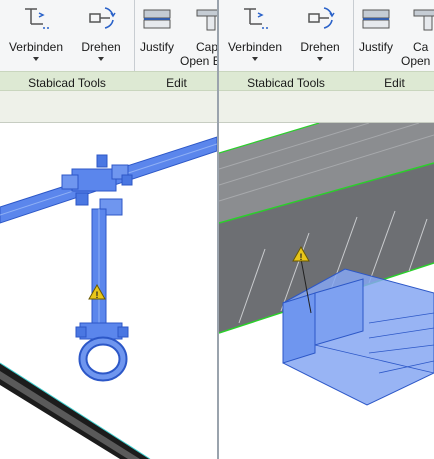 This screenshot has width=434, height=459. Describe the element at coordinates (206, 47) in the screenshot. I see `cap-label: Cap` at that location.